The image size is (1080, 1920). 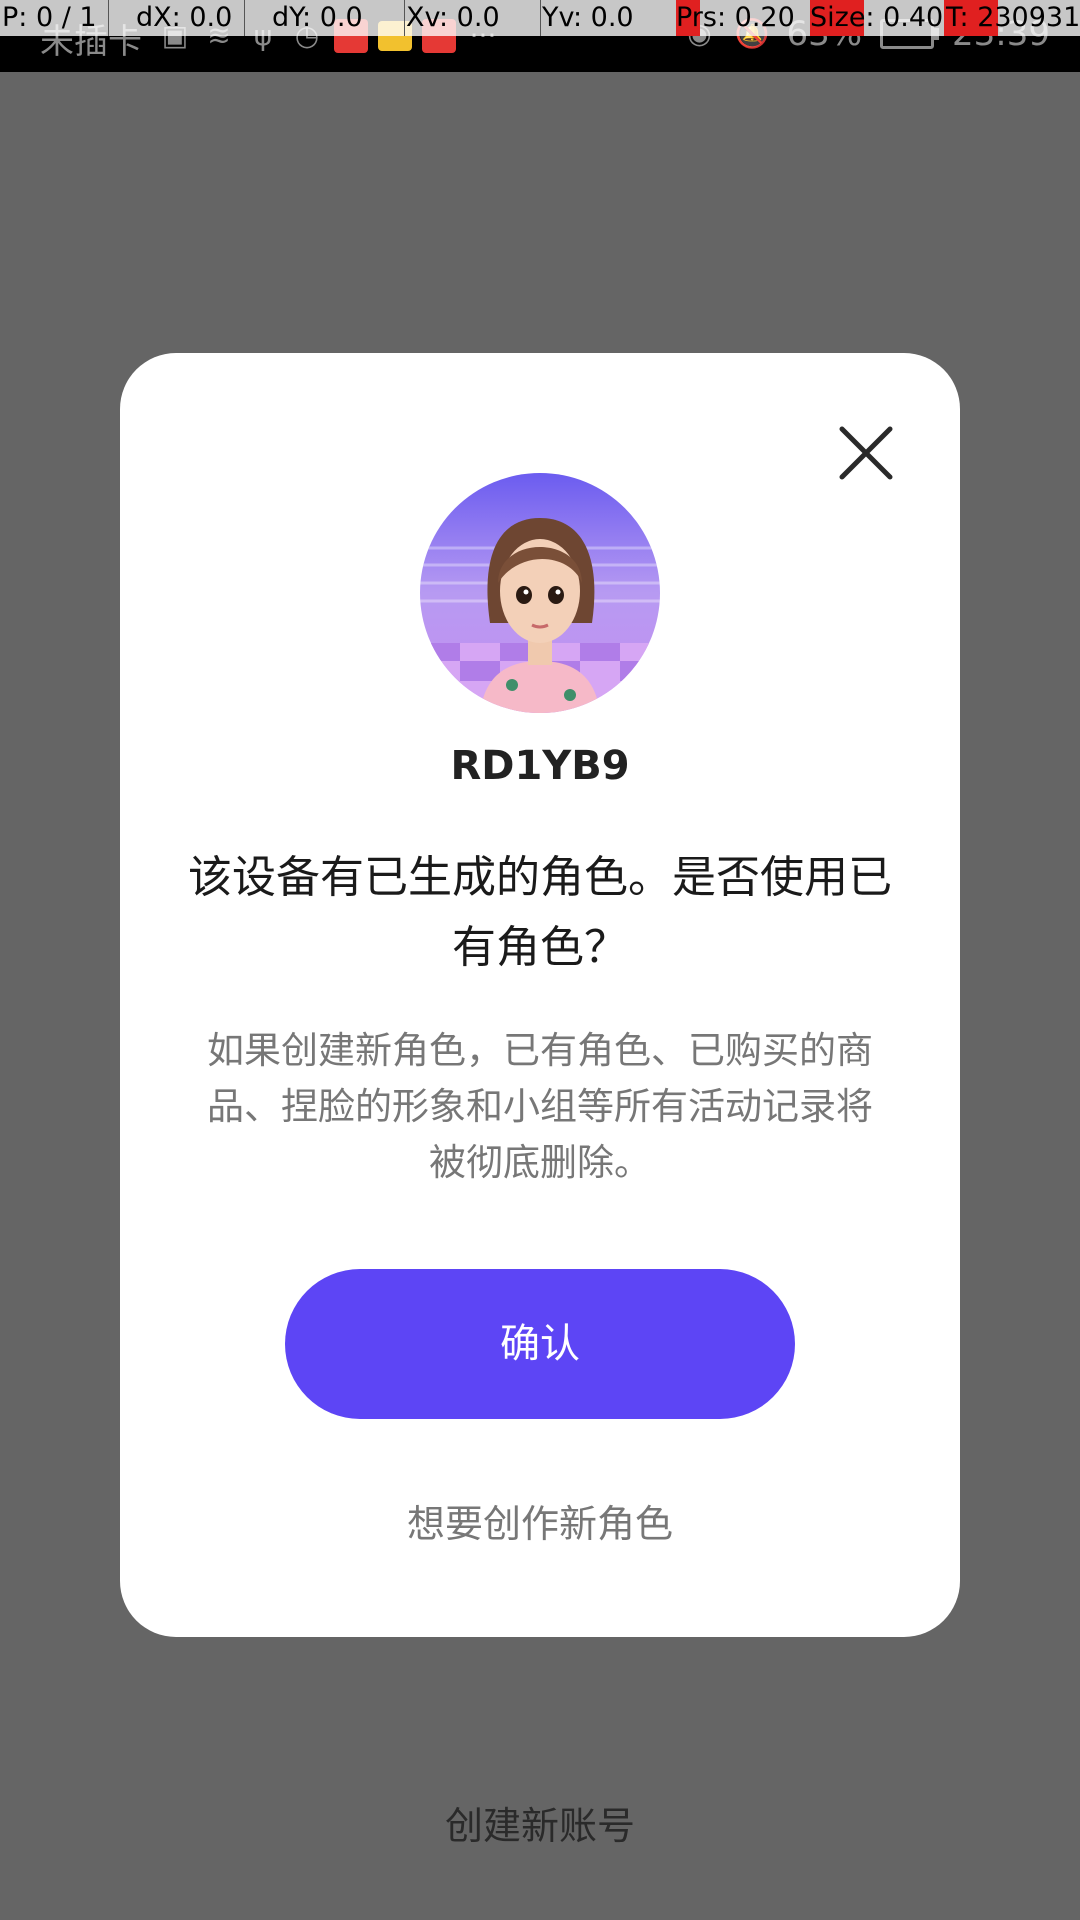 What do you see at coordinates (735, 17) in the screenshot?
I see `overlay-pressure: Prs: 0.20` at bounding box center [735, 17].